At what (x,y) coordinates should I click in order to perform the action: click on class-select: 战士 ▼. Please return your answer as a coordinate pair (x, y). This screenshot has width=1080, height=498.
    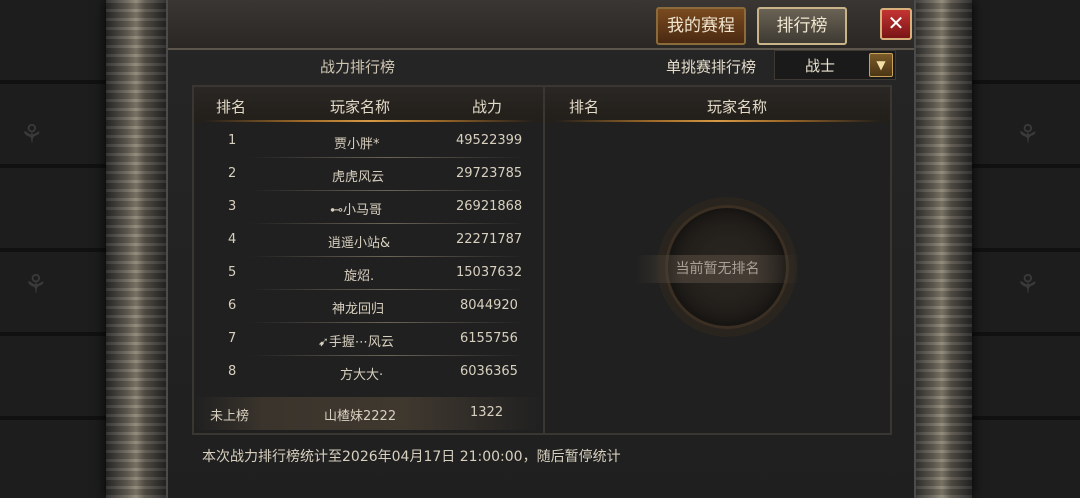
    Looking at the image, I should click on (835, 65).